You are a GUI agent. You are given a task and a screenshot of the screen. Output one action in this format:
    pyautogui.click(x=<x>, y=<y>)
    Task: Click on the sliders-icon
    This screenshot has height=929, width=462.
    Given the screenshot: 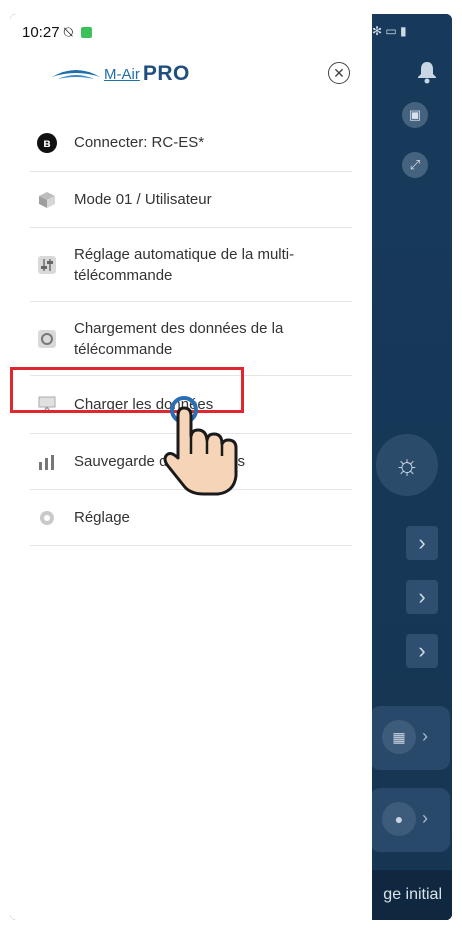 What is the action you would take?
    pyautogui.click(x=47, y=265)
    